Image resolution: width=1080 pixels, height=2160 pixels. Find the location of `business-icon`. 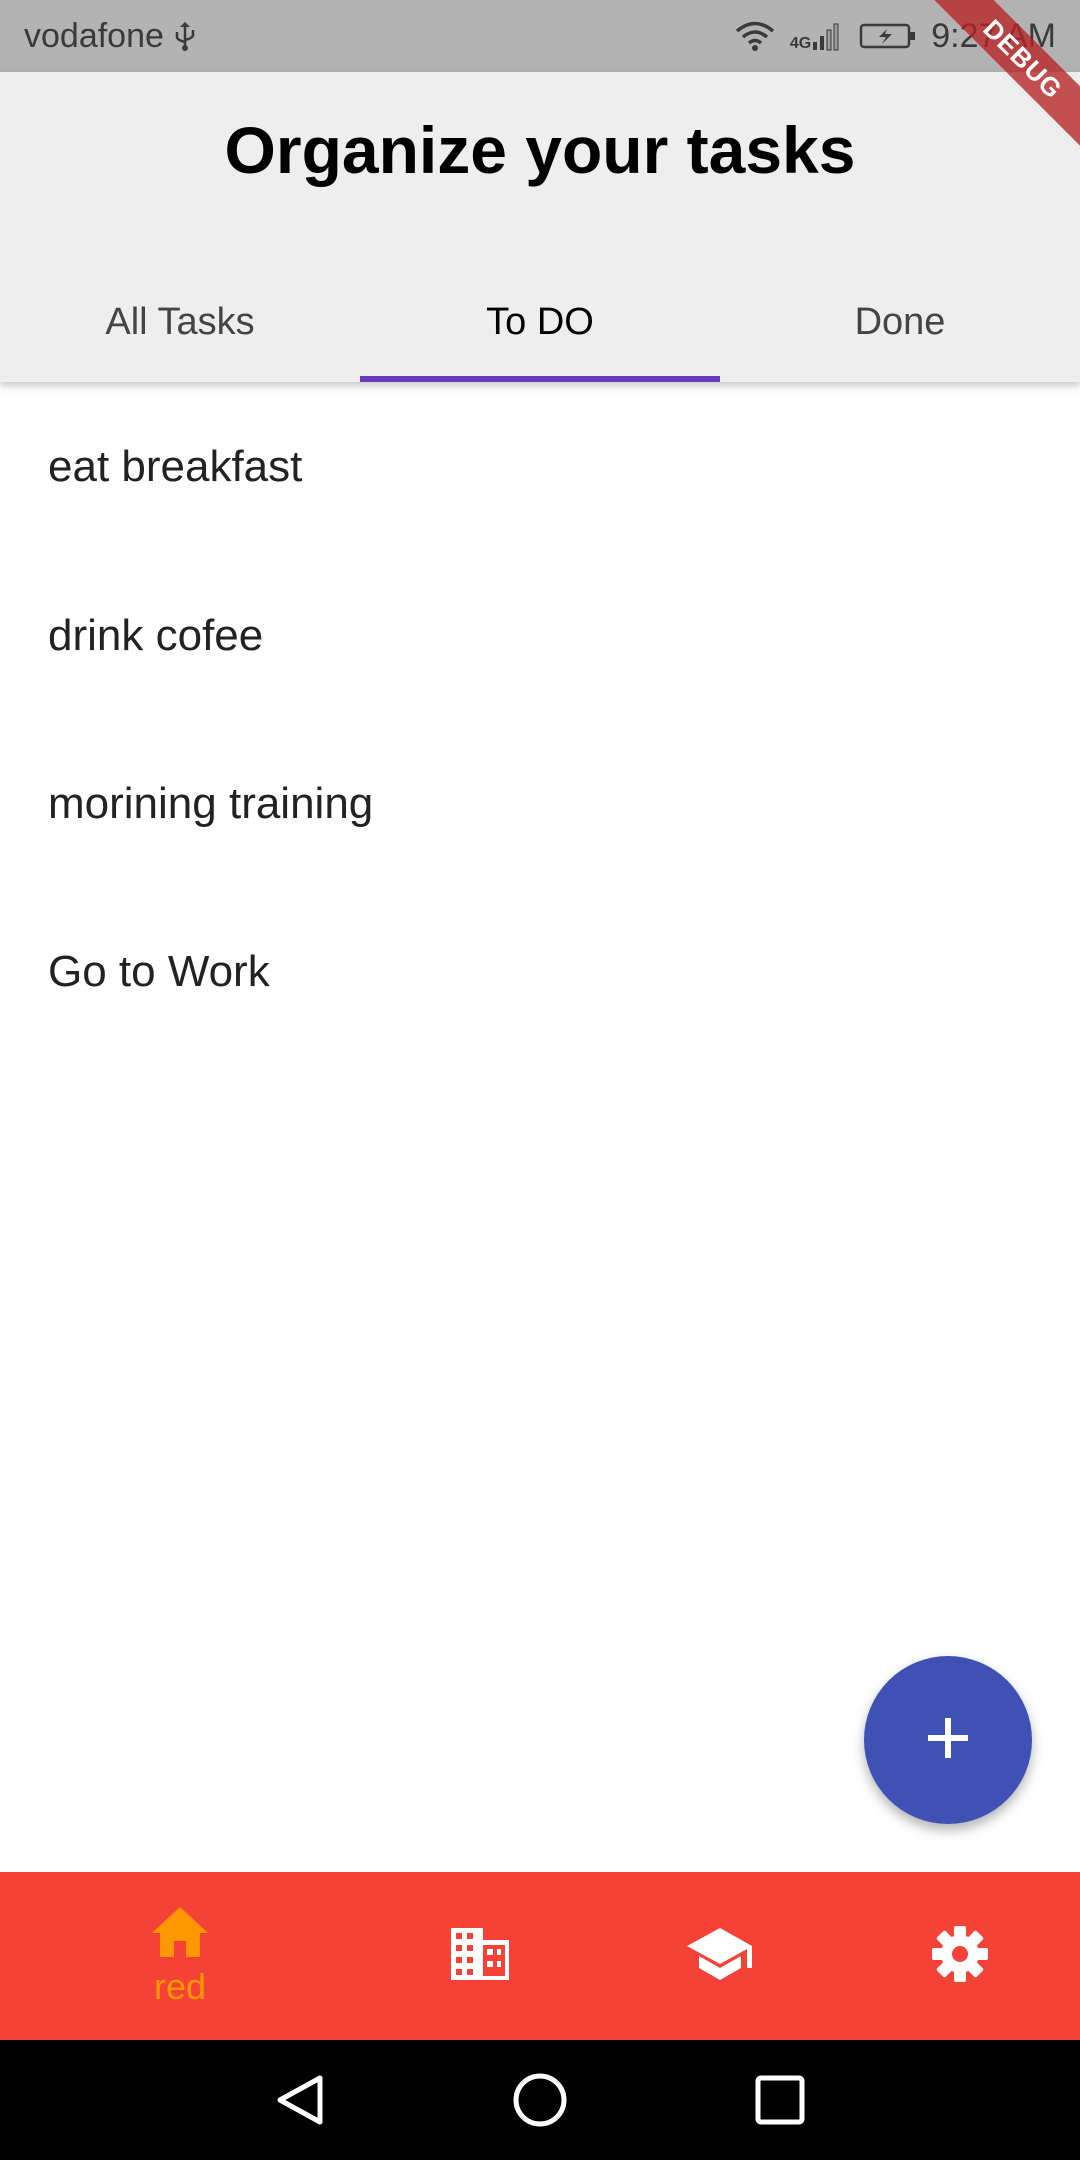

business-icon is located at coordinates (480, 1956).